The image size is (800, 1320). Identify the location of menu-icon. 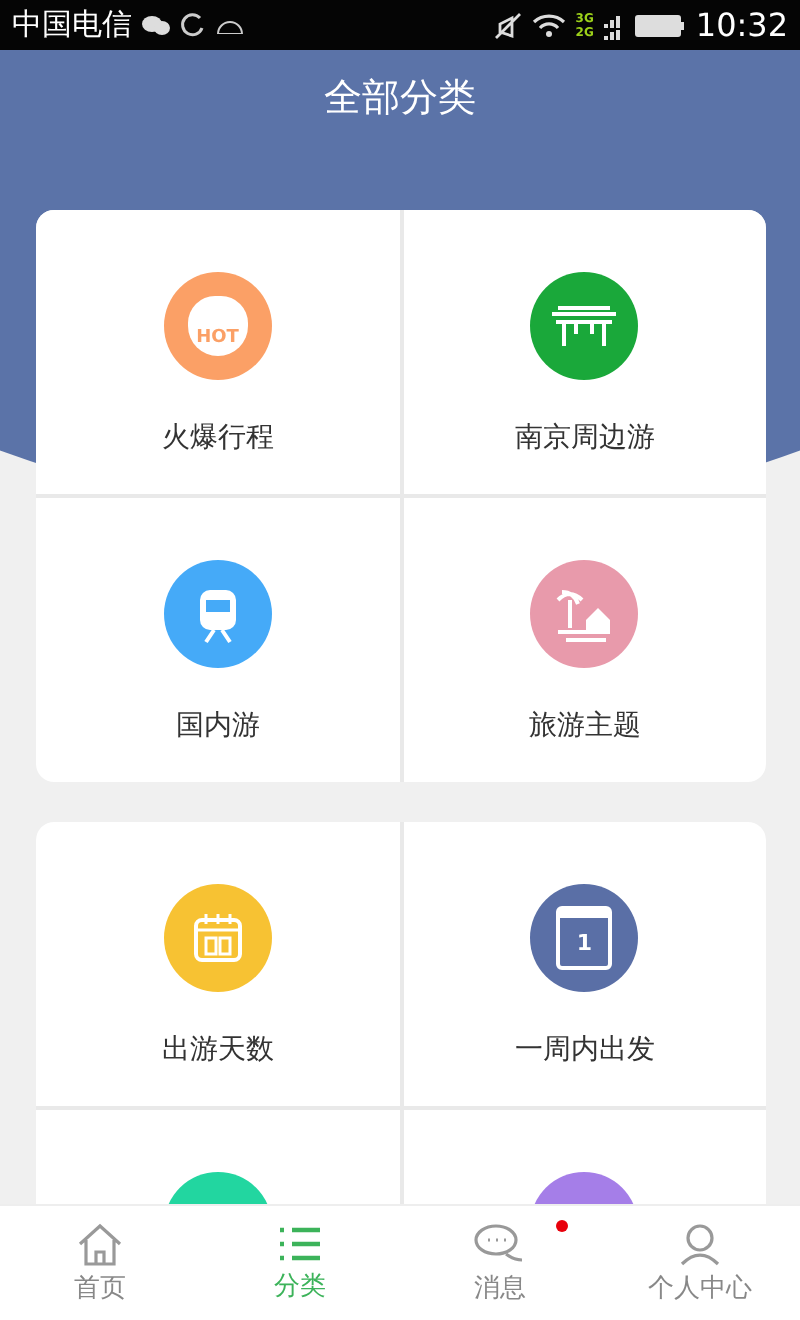
(300, 1243).